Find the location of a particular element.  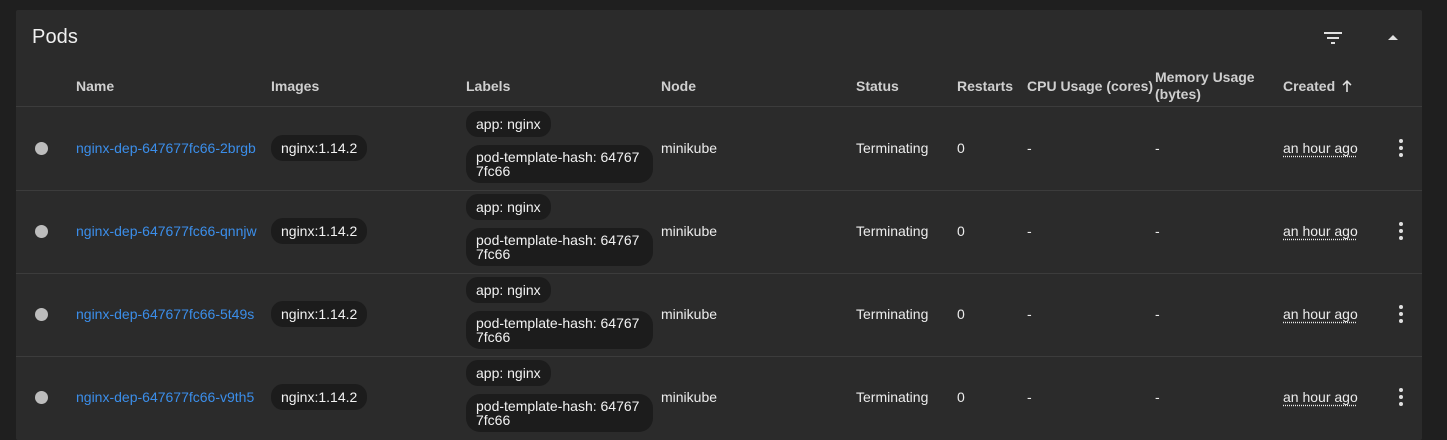

filter-icon is located at coordinates (1333, 38).